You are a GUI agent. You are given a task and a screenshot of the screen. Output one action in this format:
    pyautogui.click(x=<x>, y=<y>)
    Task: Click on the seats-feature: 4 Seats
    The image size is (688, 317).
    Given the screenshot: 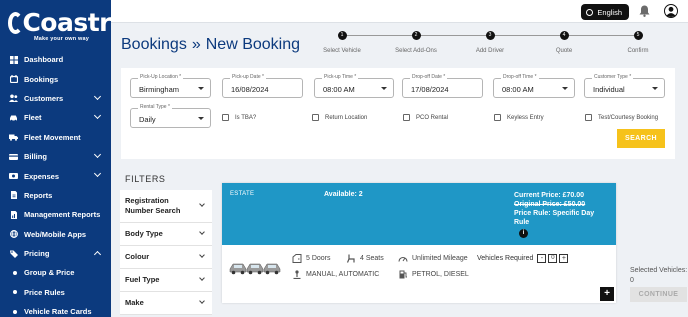 What is the action you would take?
    pyautogui.click(x=365, y=258)
    